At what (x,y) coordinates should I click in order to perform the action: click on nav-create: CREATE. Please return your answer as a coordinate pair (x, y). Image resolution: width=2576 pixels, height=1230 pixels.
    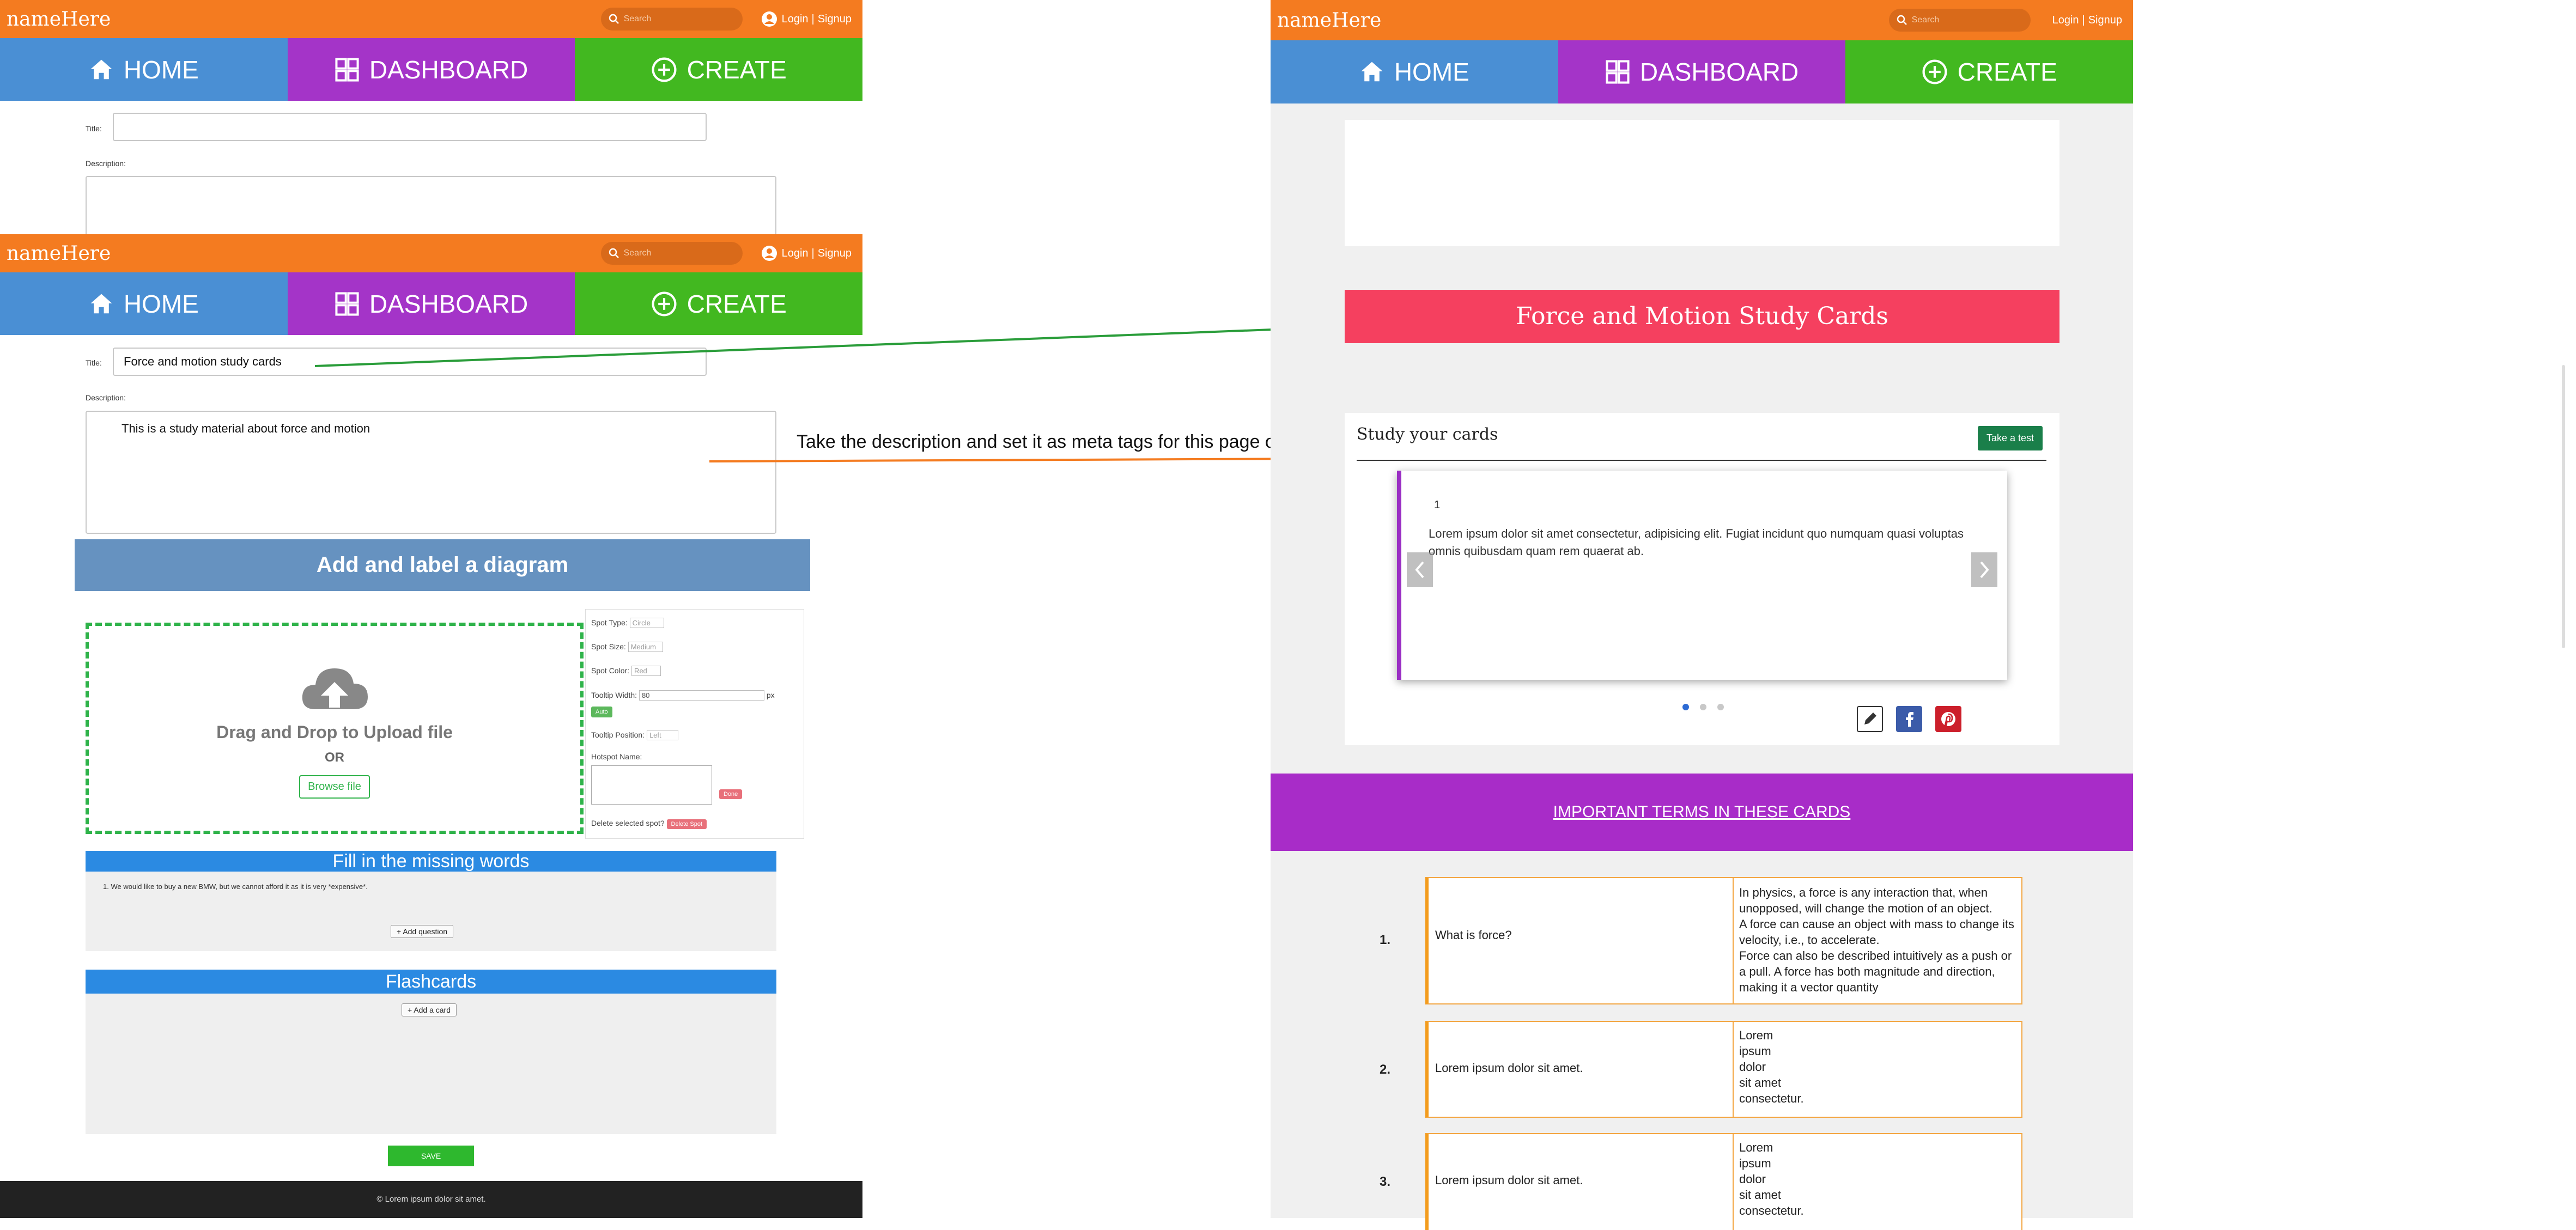
    Looking at the image, I should click on (1990, 71).